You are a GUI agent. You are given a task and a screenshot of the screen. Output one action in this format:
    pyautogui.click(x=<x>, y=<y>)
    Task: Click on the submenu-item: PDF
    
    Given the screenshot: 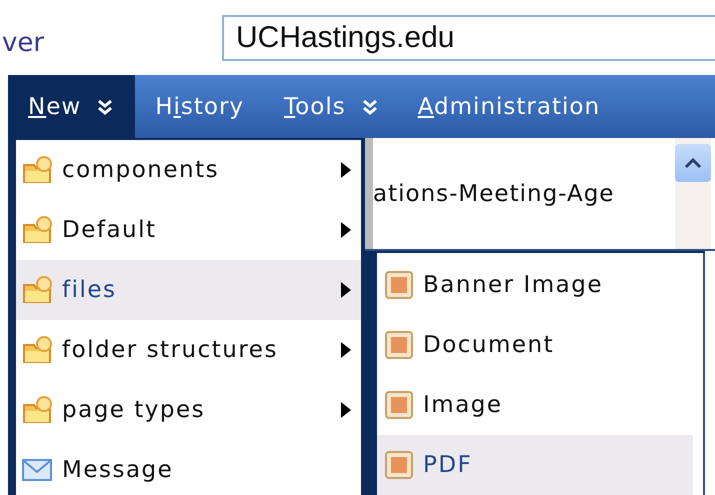 What is the action you would take?
    pyautogui.click(x=535, y=465)
    